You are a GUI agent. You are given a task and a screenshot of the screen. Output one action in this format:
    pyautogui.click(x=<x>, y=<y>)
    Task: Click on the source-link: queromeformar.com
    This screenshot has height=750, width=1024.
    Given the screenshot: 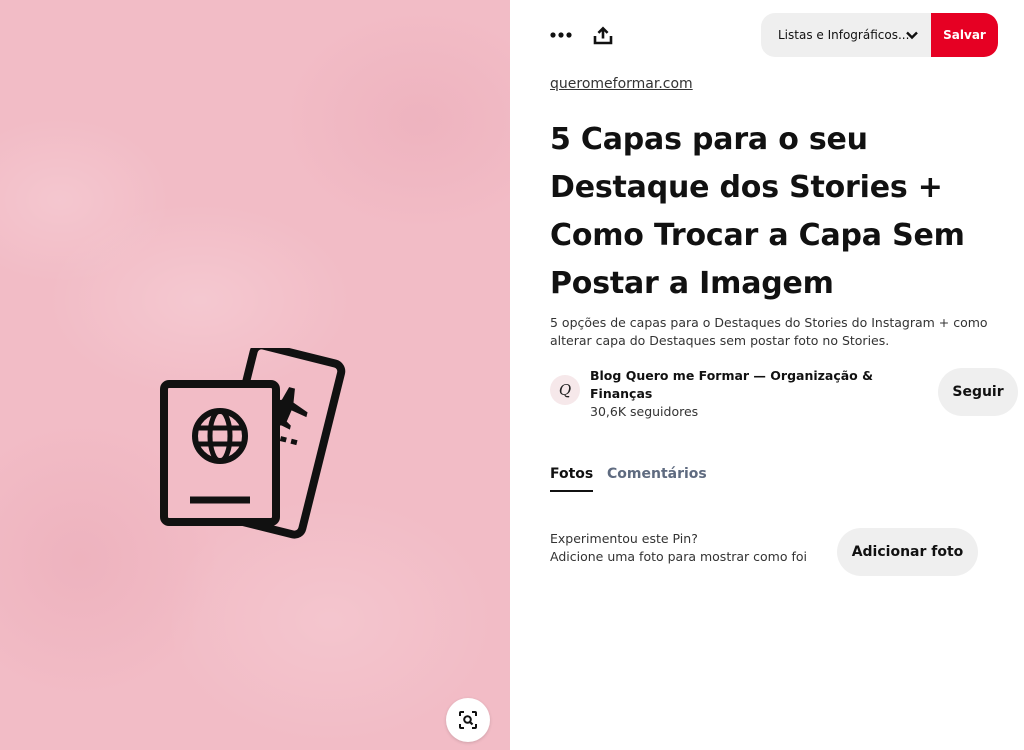 What is the action you would take?
    pyautogui.click(x=621, y=84)
    